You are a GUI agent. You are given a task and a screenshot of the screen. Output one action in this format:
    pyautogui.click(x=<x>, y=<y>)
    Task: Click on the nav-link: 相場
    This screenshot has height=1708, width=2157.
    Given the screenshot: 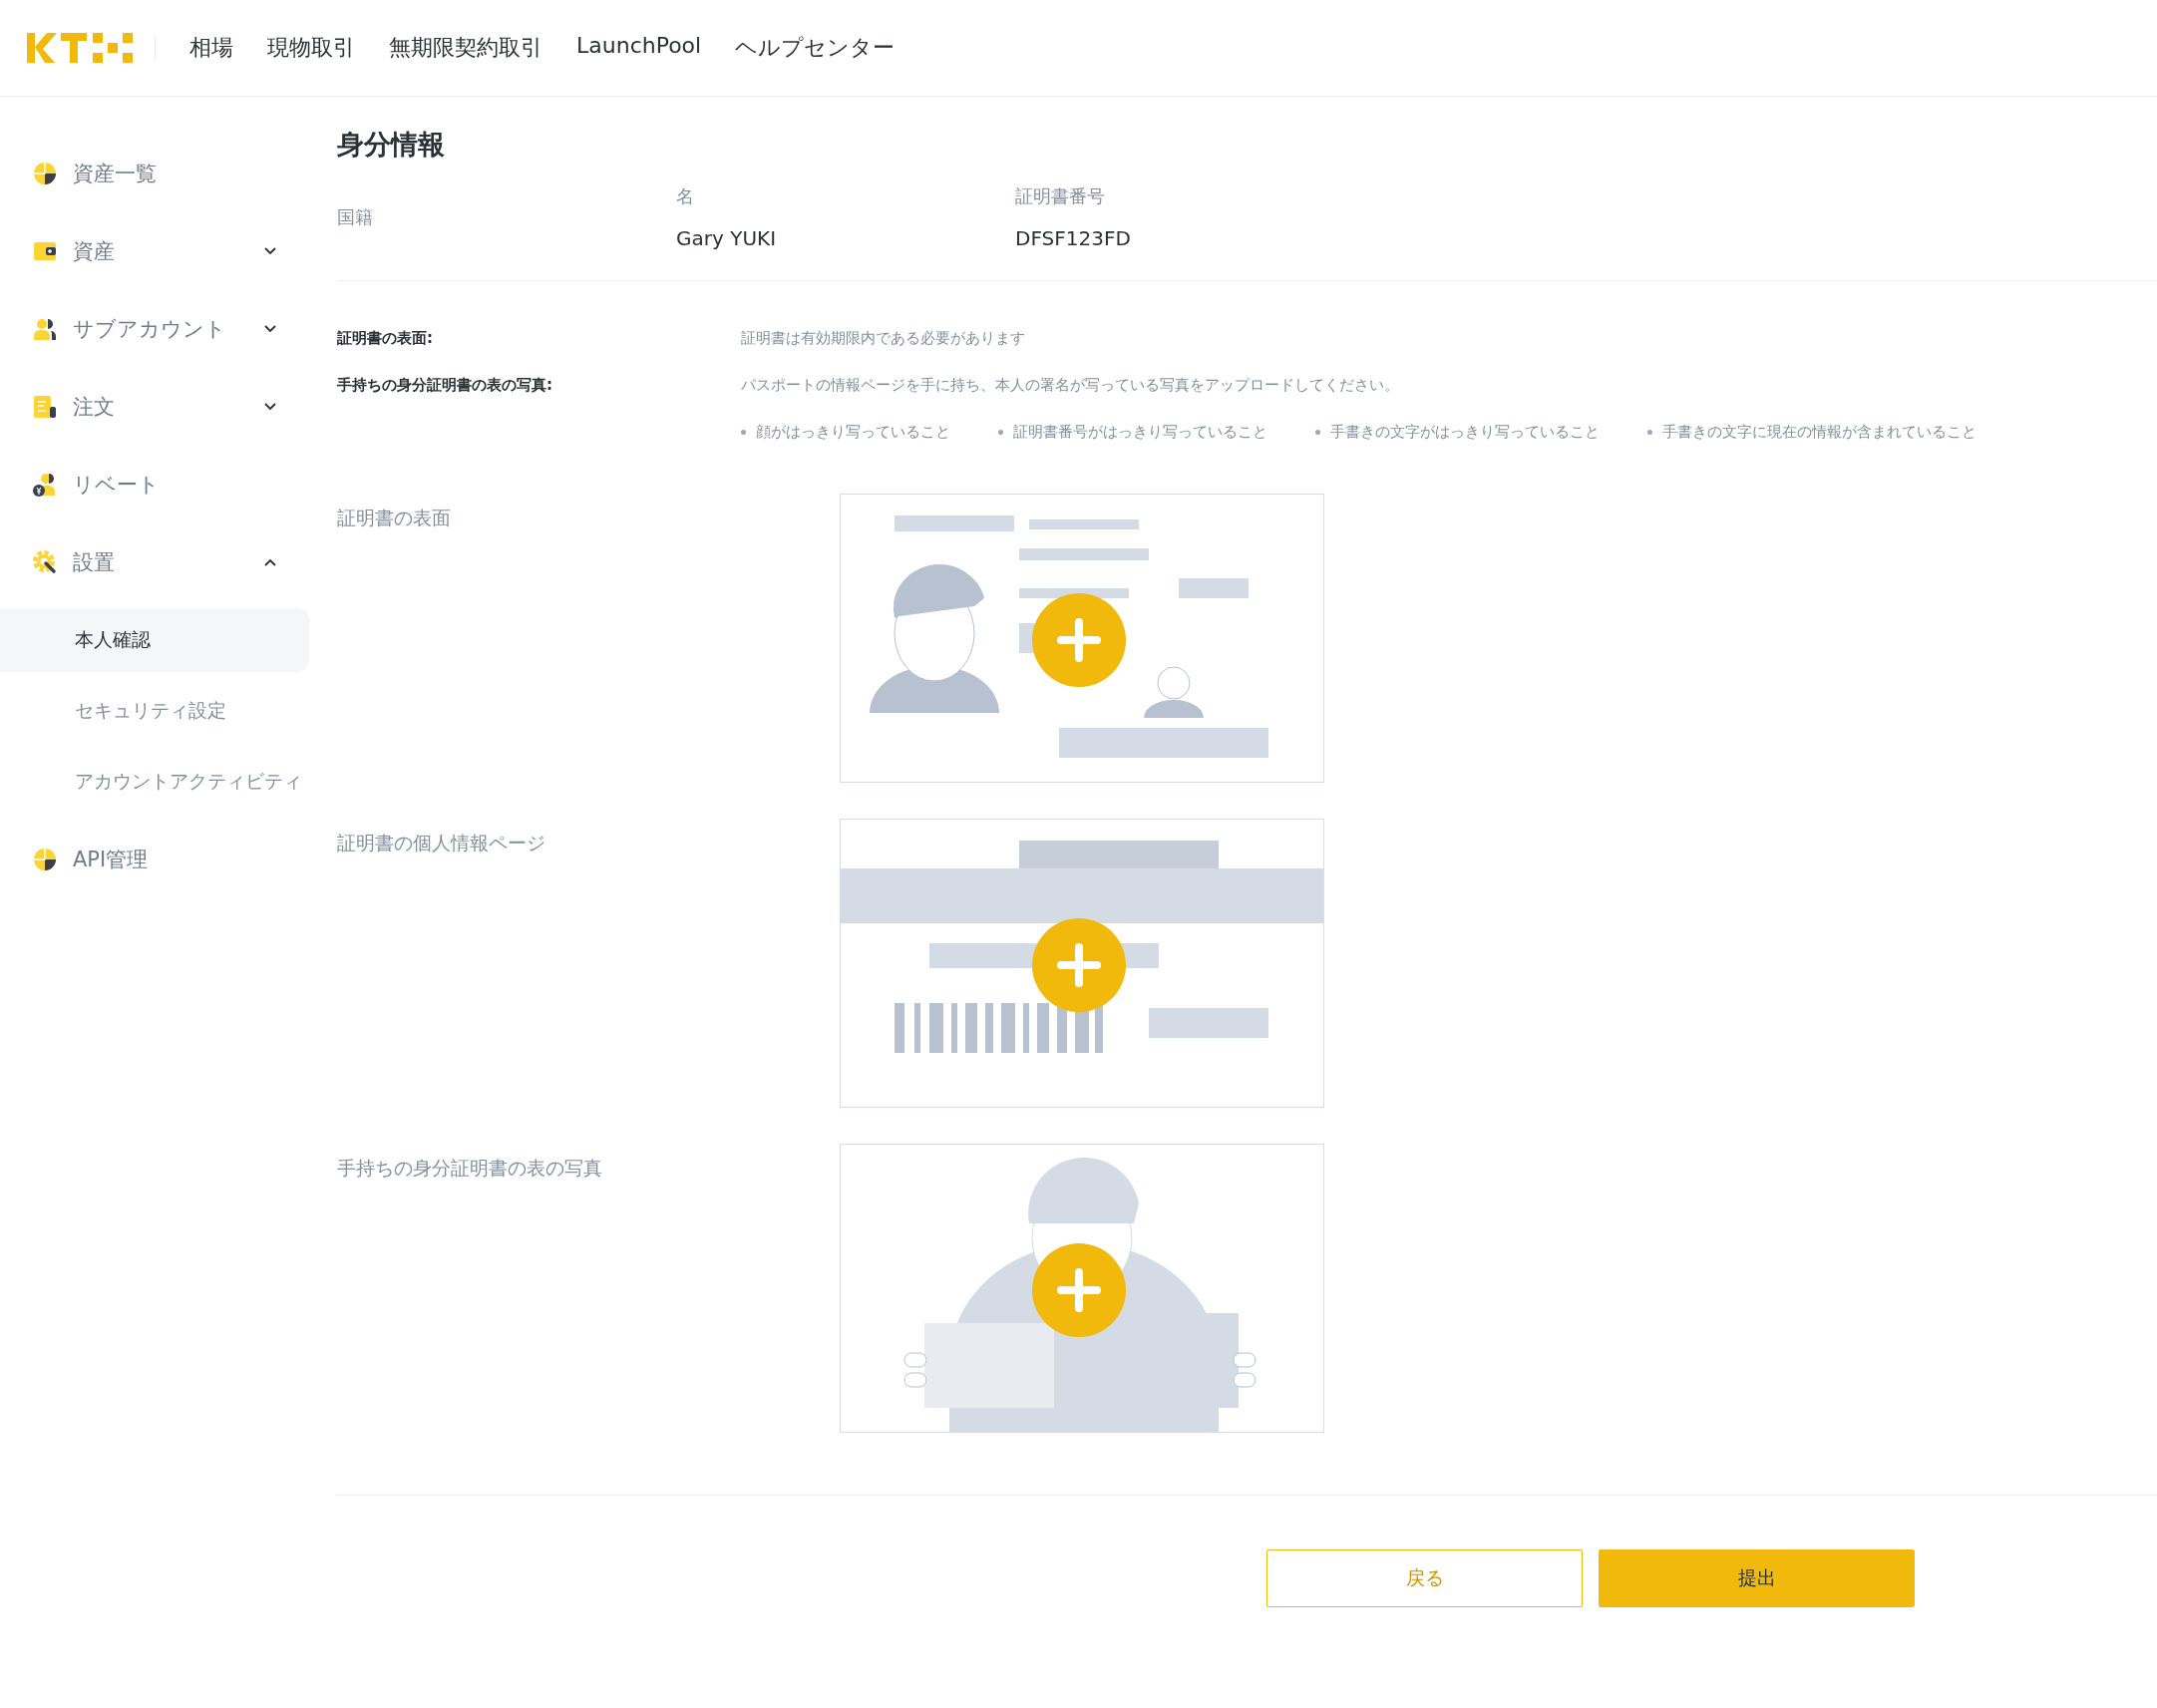 What is the action you would take?
    pyautogui.click(x=211, y=48)
    